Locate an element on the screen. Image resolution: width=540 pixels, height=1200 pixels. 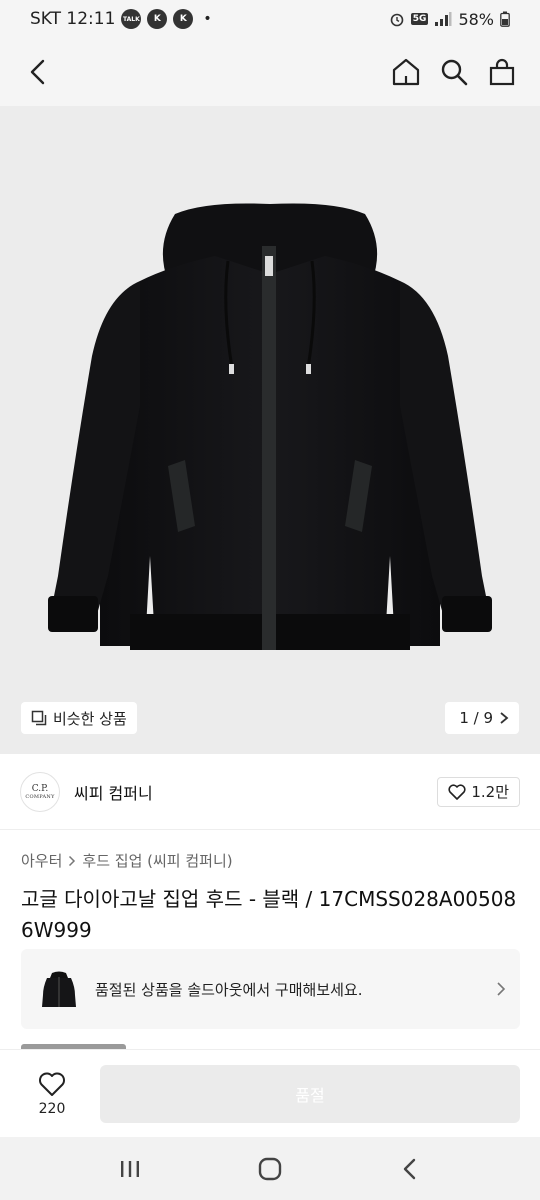
chevron-left-icon is located at coordinates (37, 72).